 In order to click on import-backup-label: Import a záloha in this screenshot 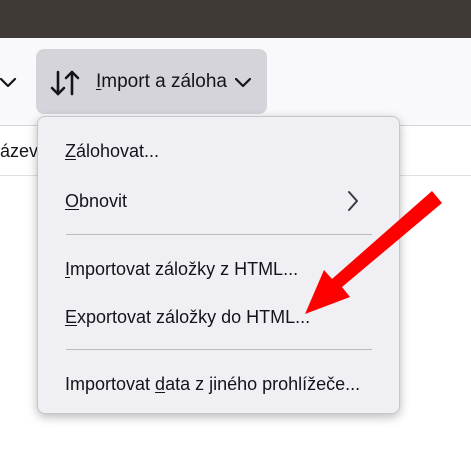, I will do `click(161, 81)`.